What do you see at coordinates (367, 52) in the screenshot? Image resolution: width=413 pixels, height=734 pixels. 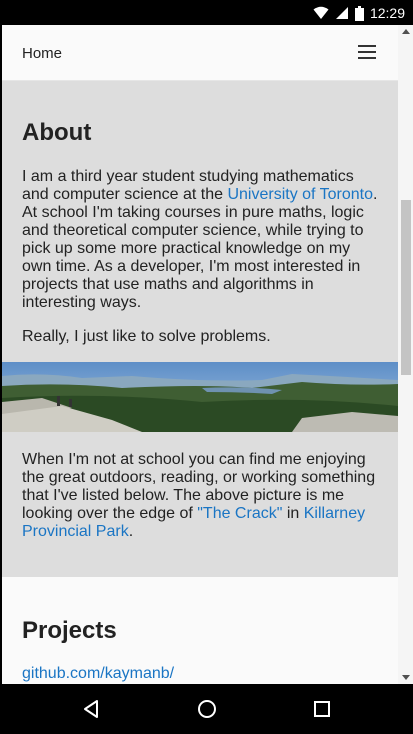 I see `hamburger-menu-icon` at bounding box center [367, 52].